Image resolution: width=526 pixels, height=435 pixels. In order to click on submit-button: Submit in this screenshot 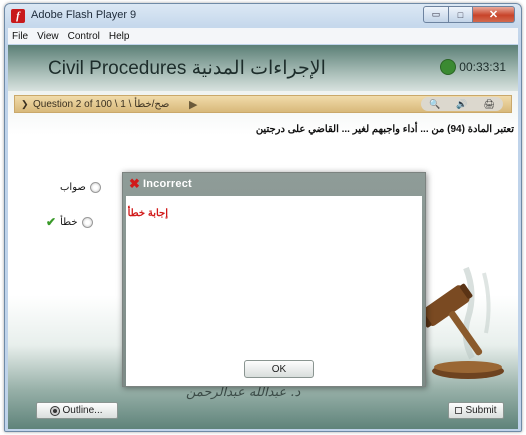, I will do `click(476, 410)`.